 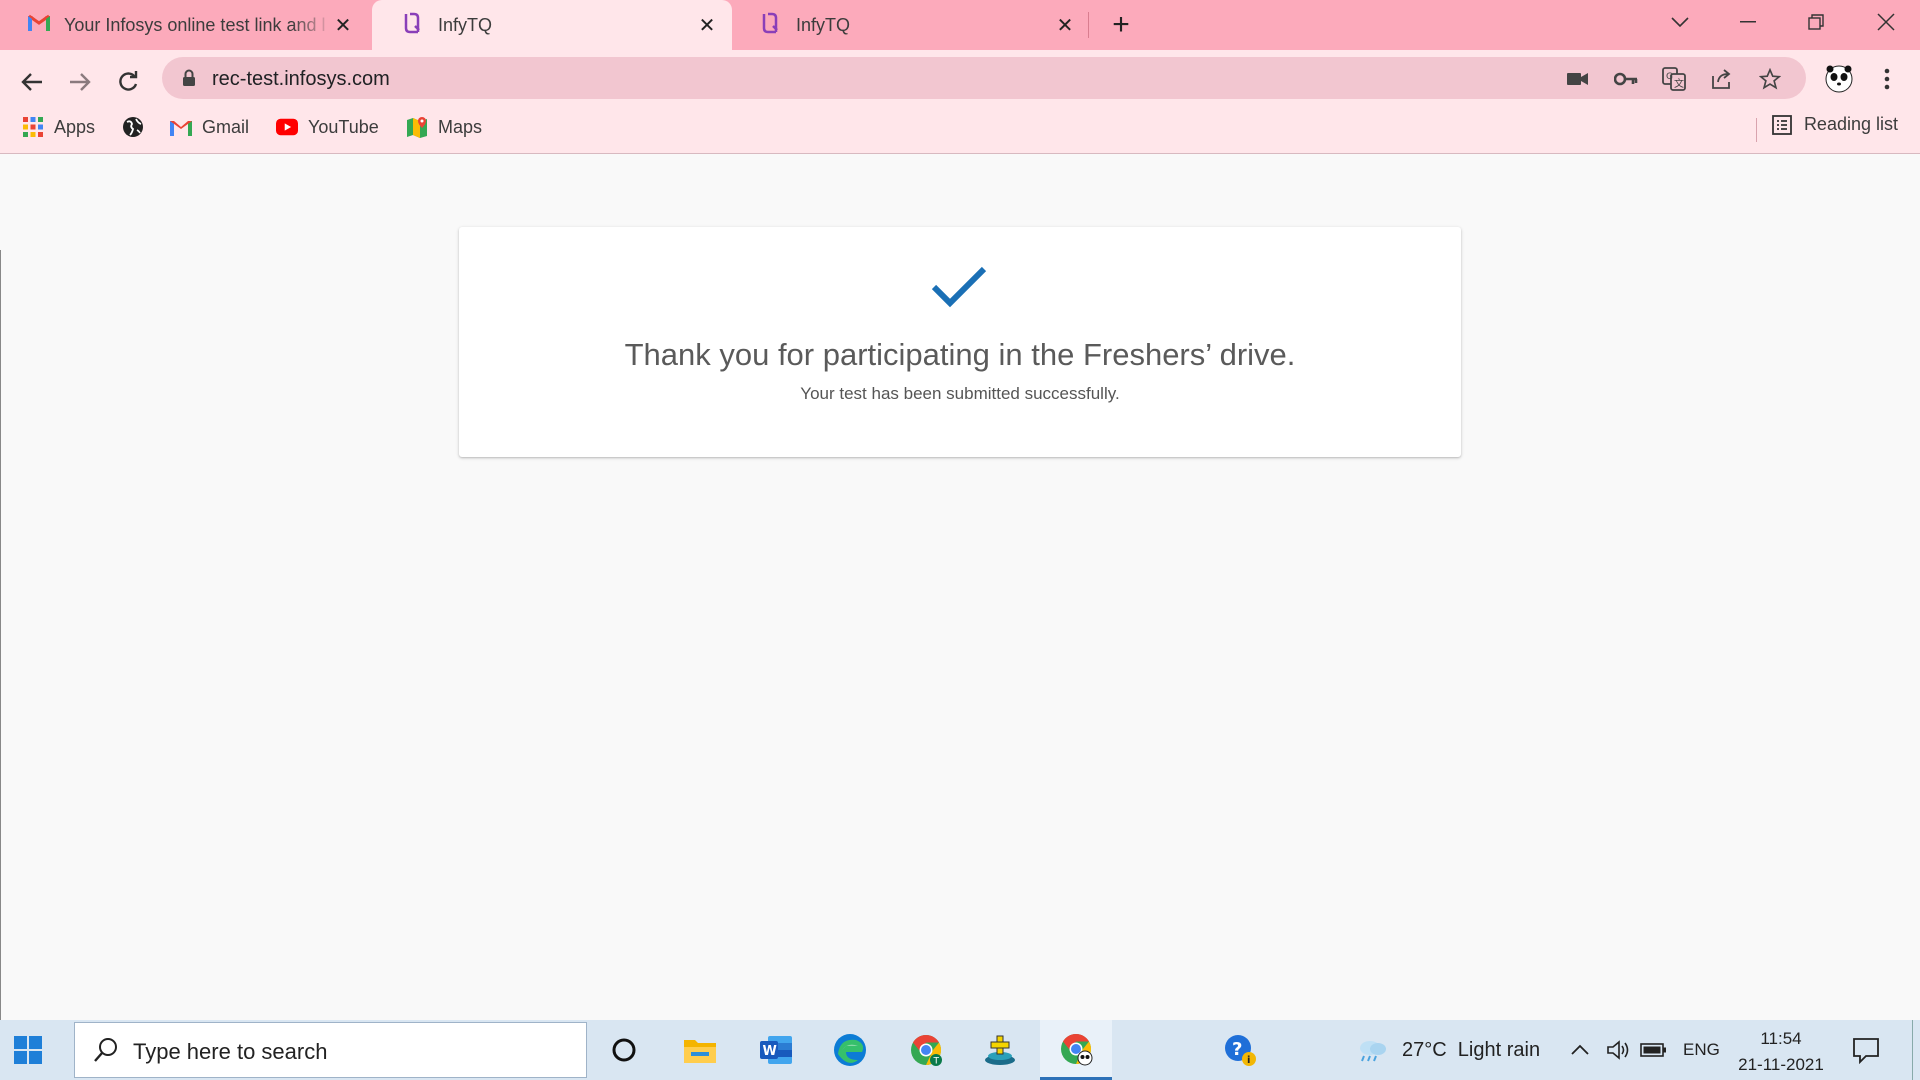 What do you see at coordinates (343, 126) in the screenshot?
I see `bookmark-label: YouTube` at bounding box center [343, 126].